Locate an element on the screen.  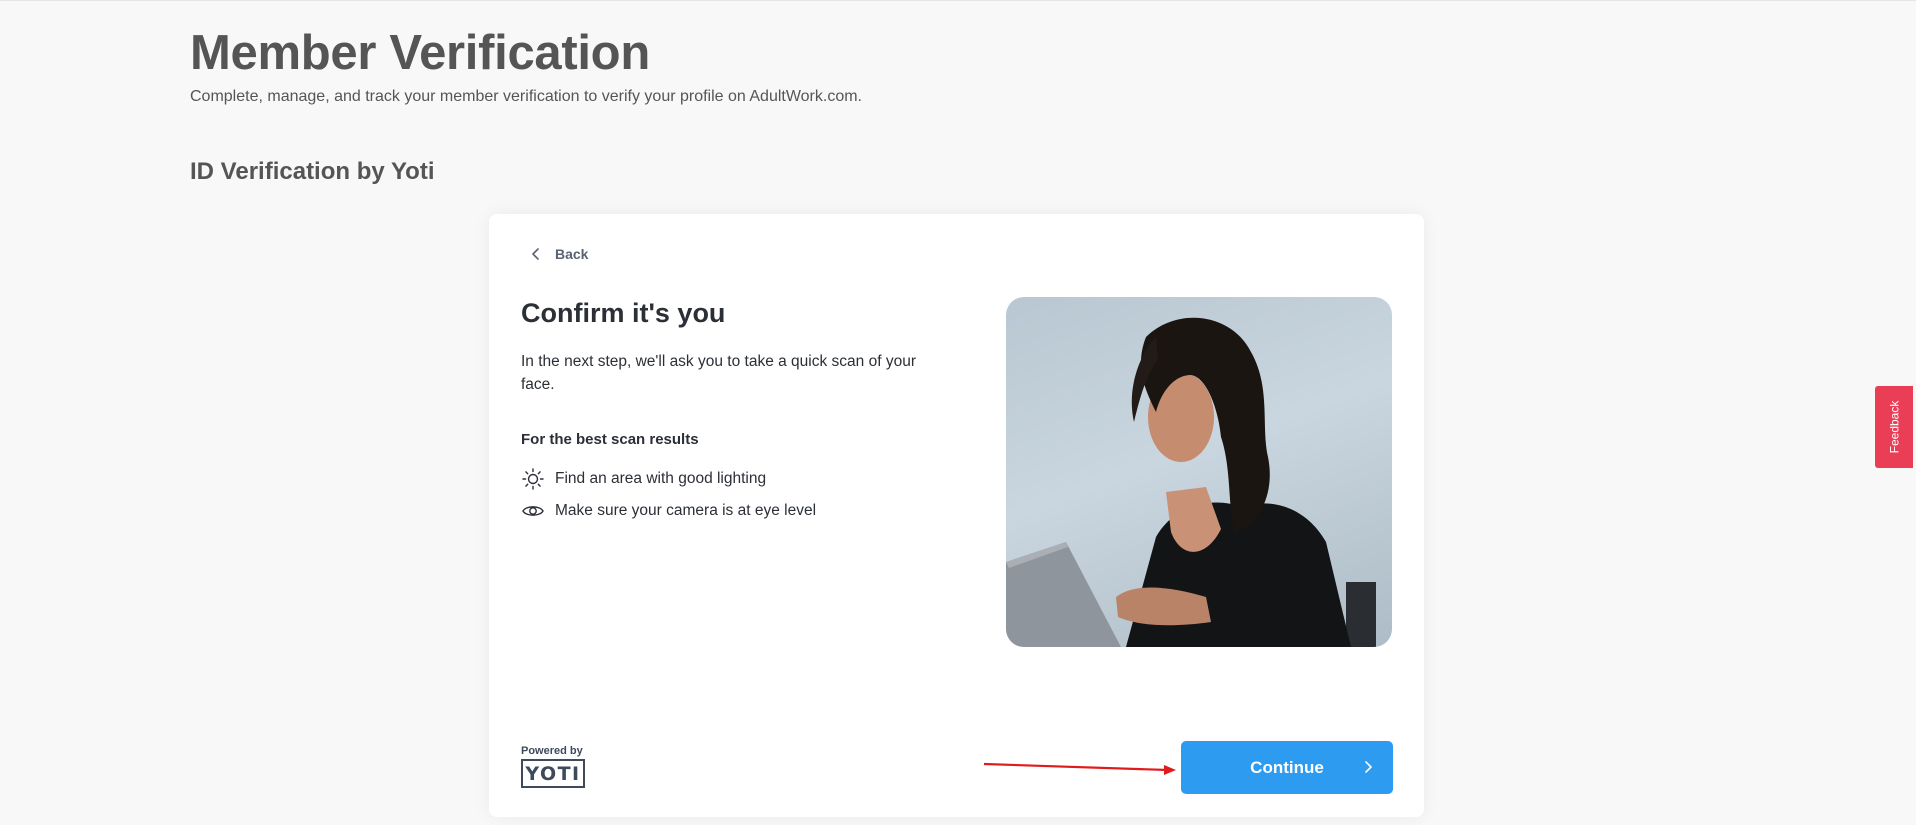
powered-by-label: Powered by is located at coordinates (552, 751).